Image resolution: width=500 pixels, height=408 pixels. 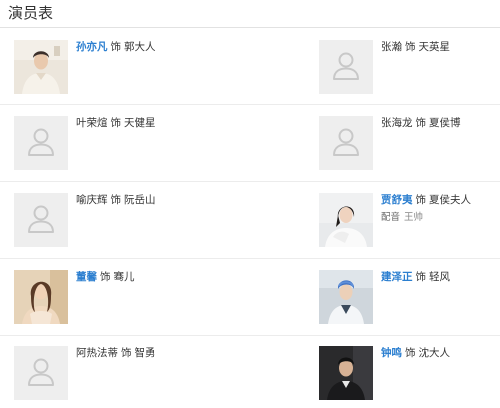 I want to click on voice-actor-name: 王帅, so click(x=414, y=217).